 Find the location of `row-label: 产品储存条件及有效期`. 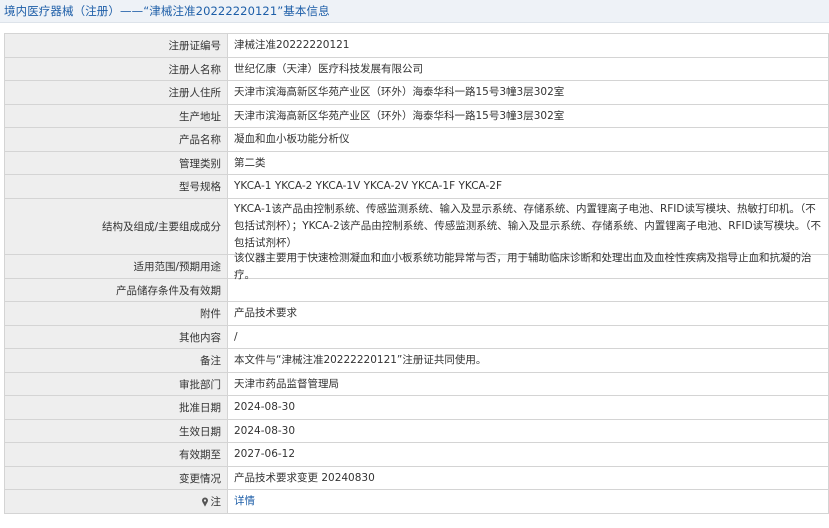

row-label: 产品储存条件及有效期 is located at coordinates (116, 290).